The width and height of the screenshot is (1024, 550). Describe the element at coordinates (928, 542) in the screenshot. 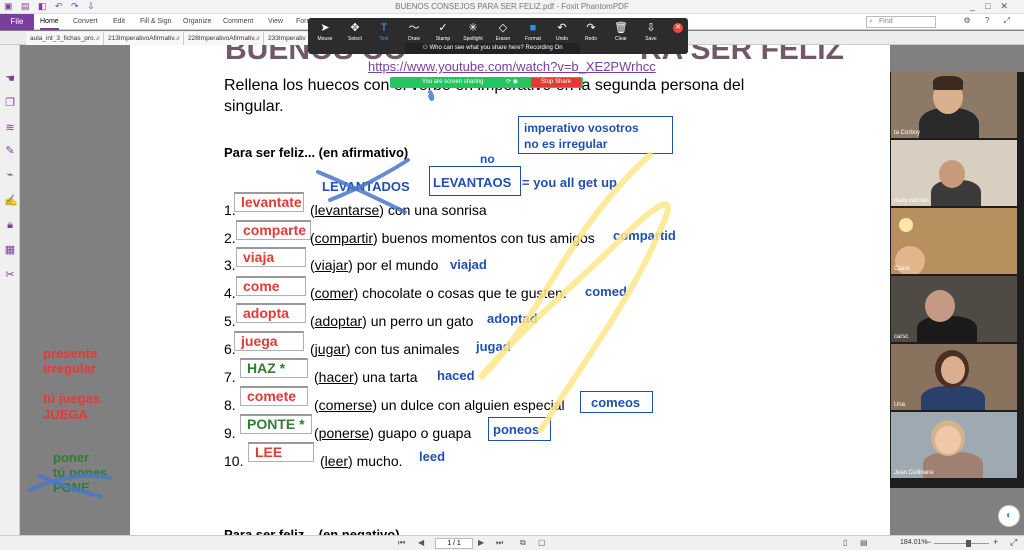

I see `zoom-out-button: −` at that location.